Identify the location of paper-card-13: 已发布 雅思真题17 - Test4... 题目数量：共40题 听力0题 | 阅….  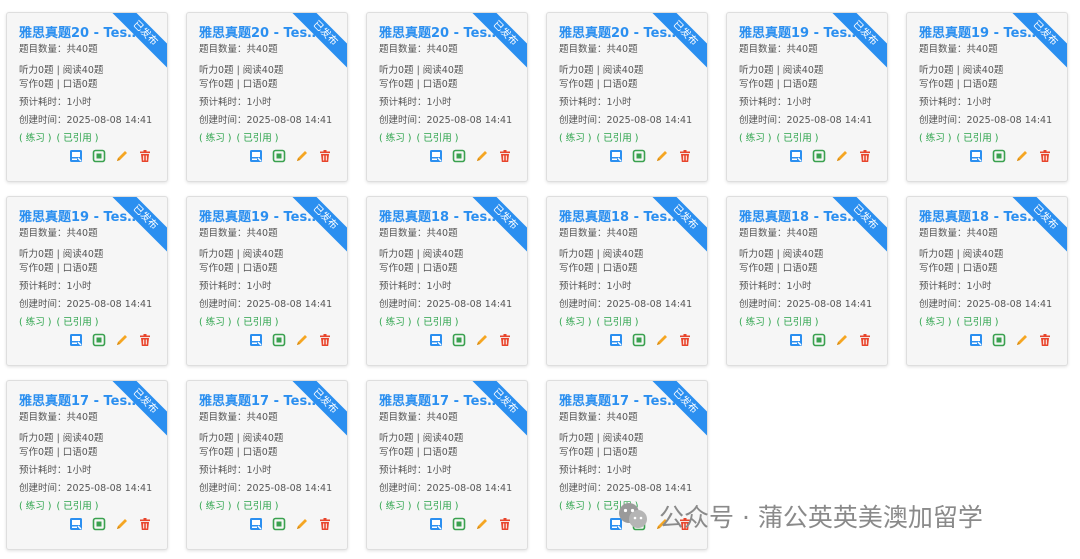
(87, 465).